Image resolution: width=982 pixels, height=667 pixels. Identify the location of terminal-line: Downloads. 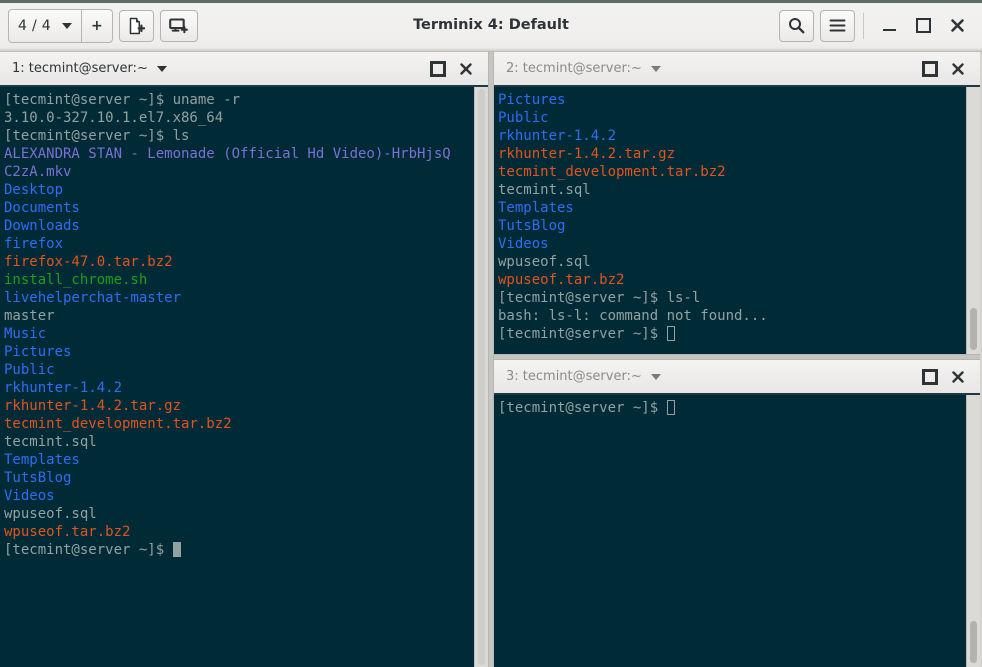
(239, 226).